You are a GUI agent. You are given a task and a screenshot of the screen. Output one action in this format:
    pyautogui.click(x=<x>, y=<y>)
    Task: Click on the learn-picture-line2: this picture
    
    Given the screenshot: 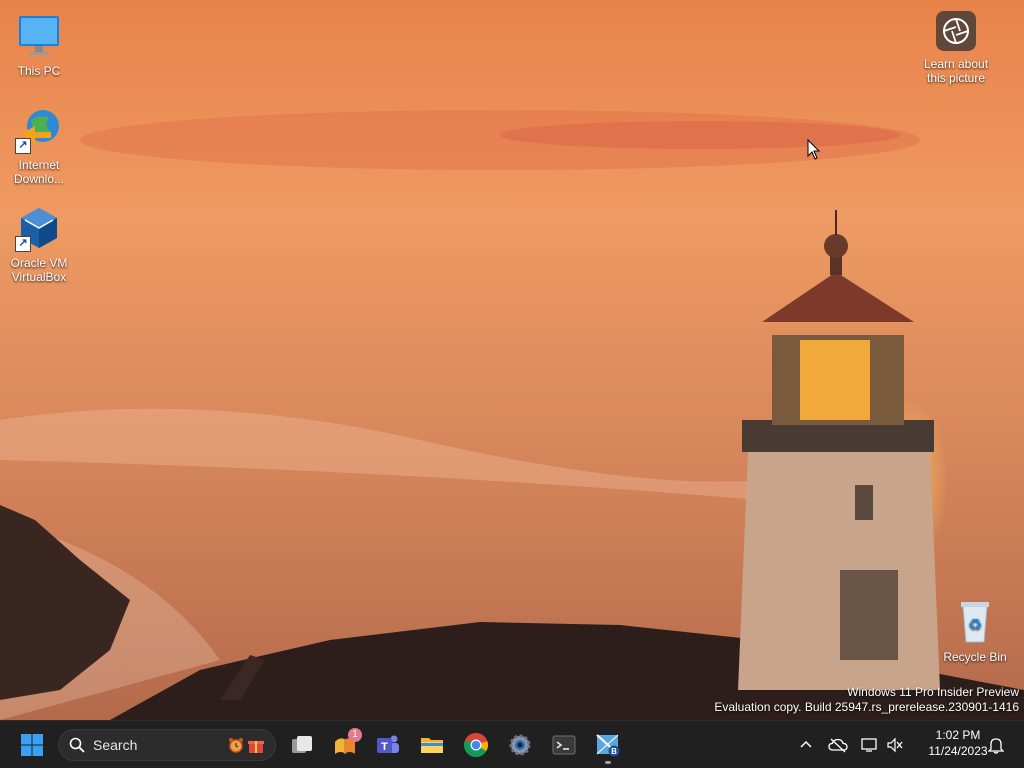 What is the action you would take?
    pyautogui.click(x=956, y=78)
    